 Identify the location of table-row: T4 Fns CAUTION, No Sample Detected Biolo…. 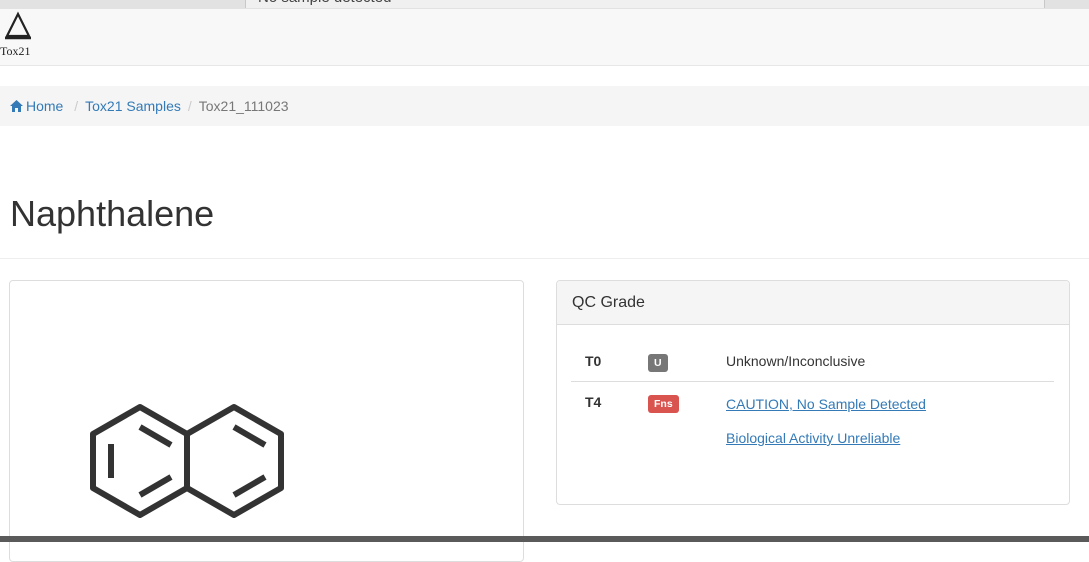
(812, 415).